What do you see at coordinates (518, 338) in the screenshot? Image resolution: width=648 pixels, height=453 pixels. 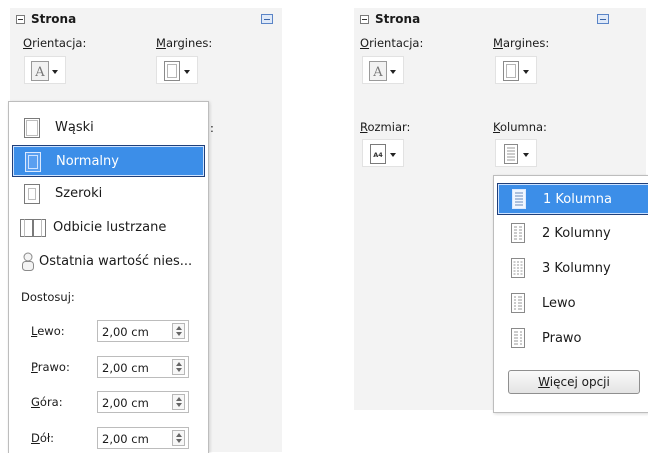 I see `right-columns-icon` at bounding box center [518, 338].